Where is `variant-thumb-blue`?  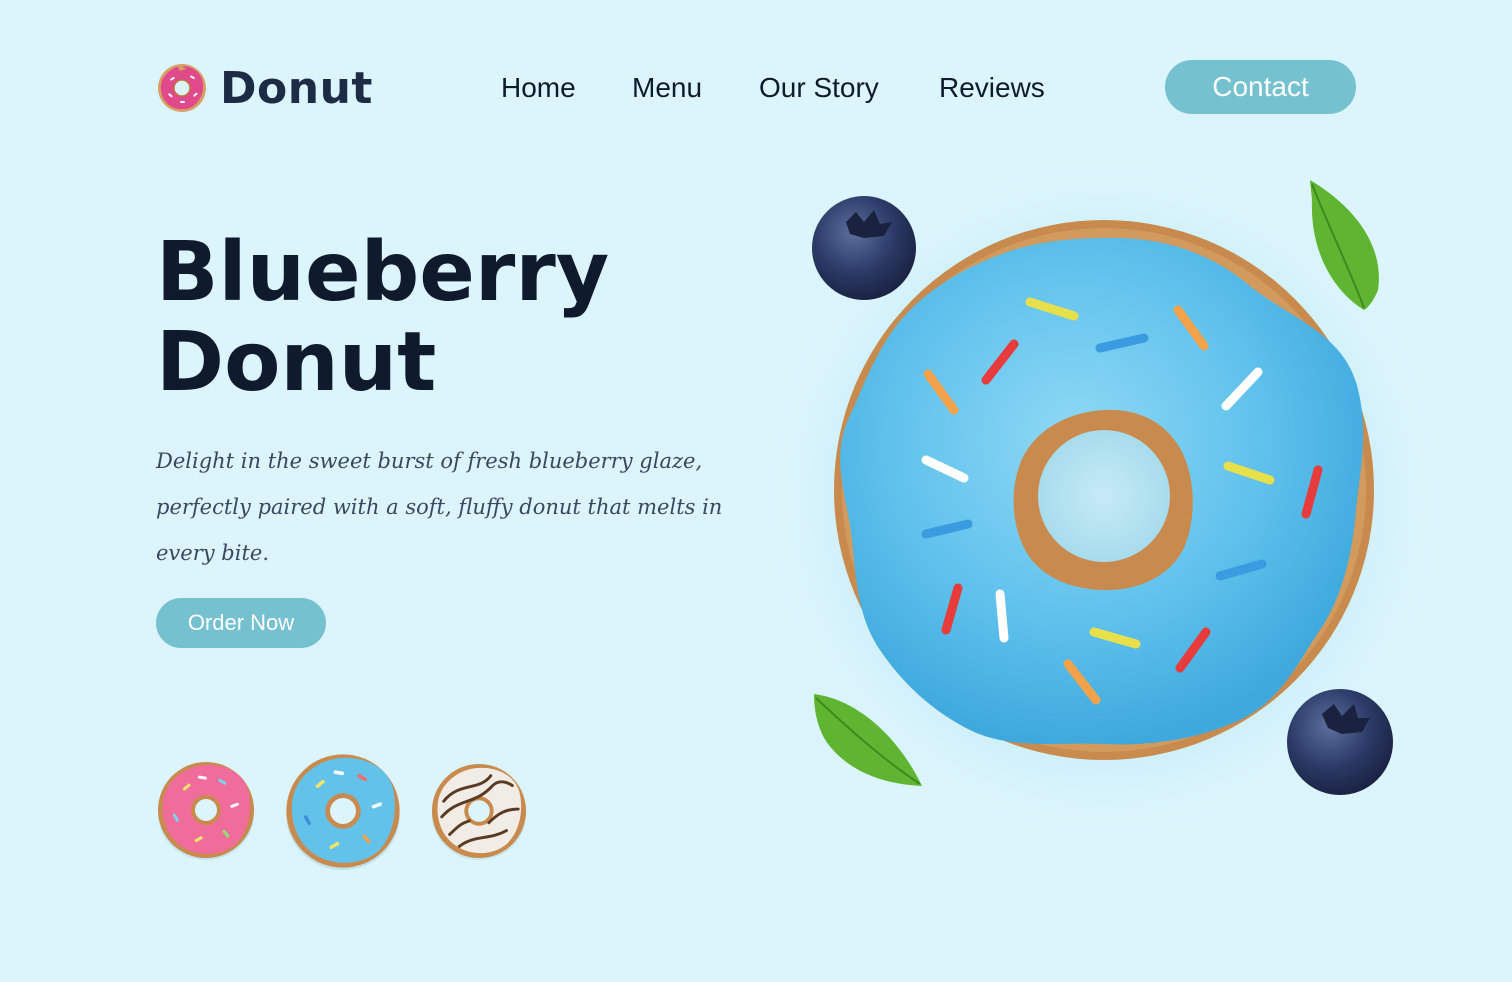
variant-thumb-blue is located at coordinates (343, 811).